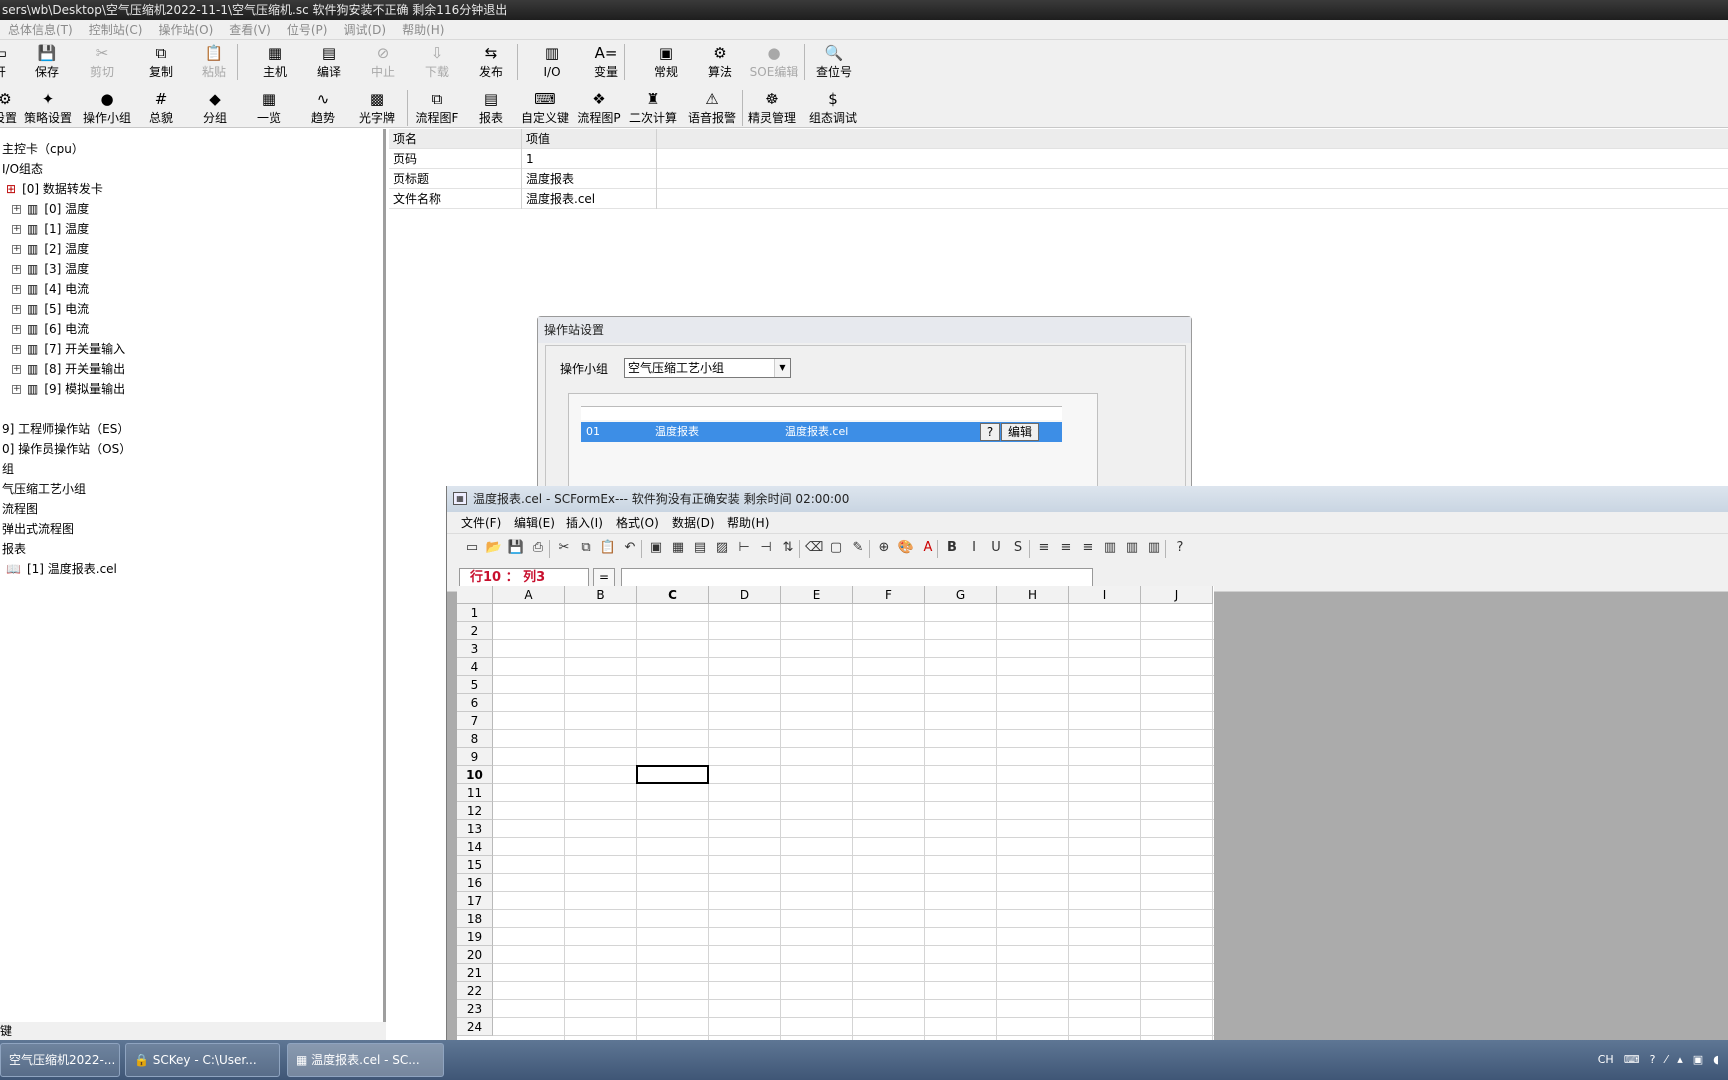 The width and height of the screenshot is (1728, 1080). I want to click on tree-node: 弹出式流程图, so click(38, 529).